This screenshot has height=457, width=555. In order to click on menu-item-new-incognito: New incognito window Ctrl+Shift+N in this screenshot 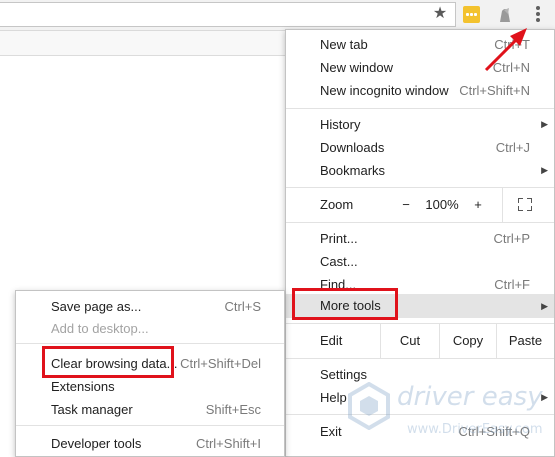, I will do `click(420, 90)`.